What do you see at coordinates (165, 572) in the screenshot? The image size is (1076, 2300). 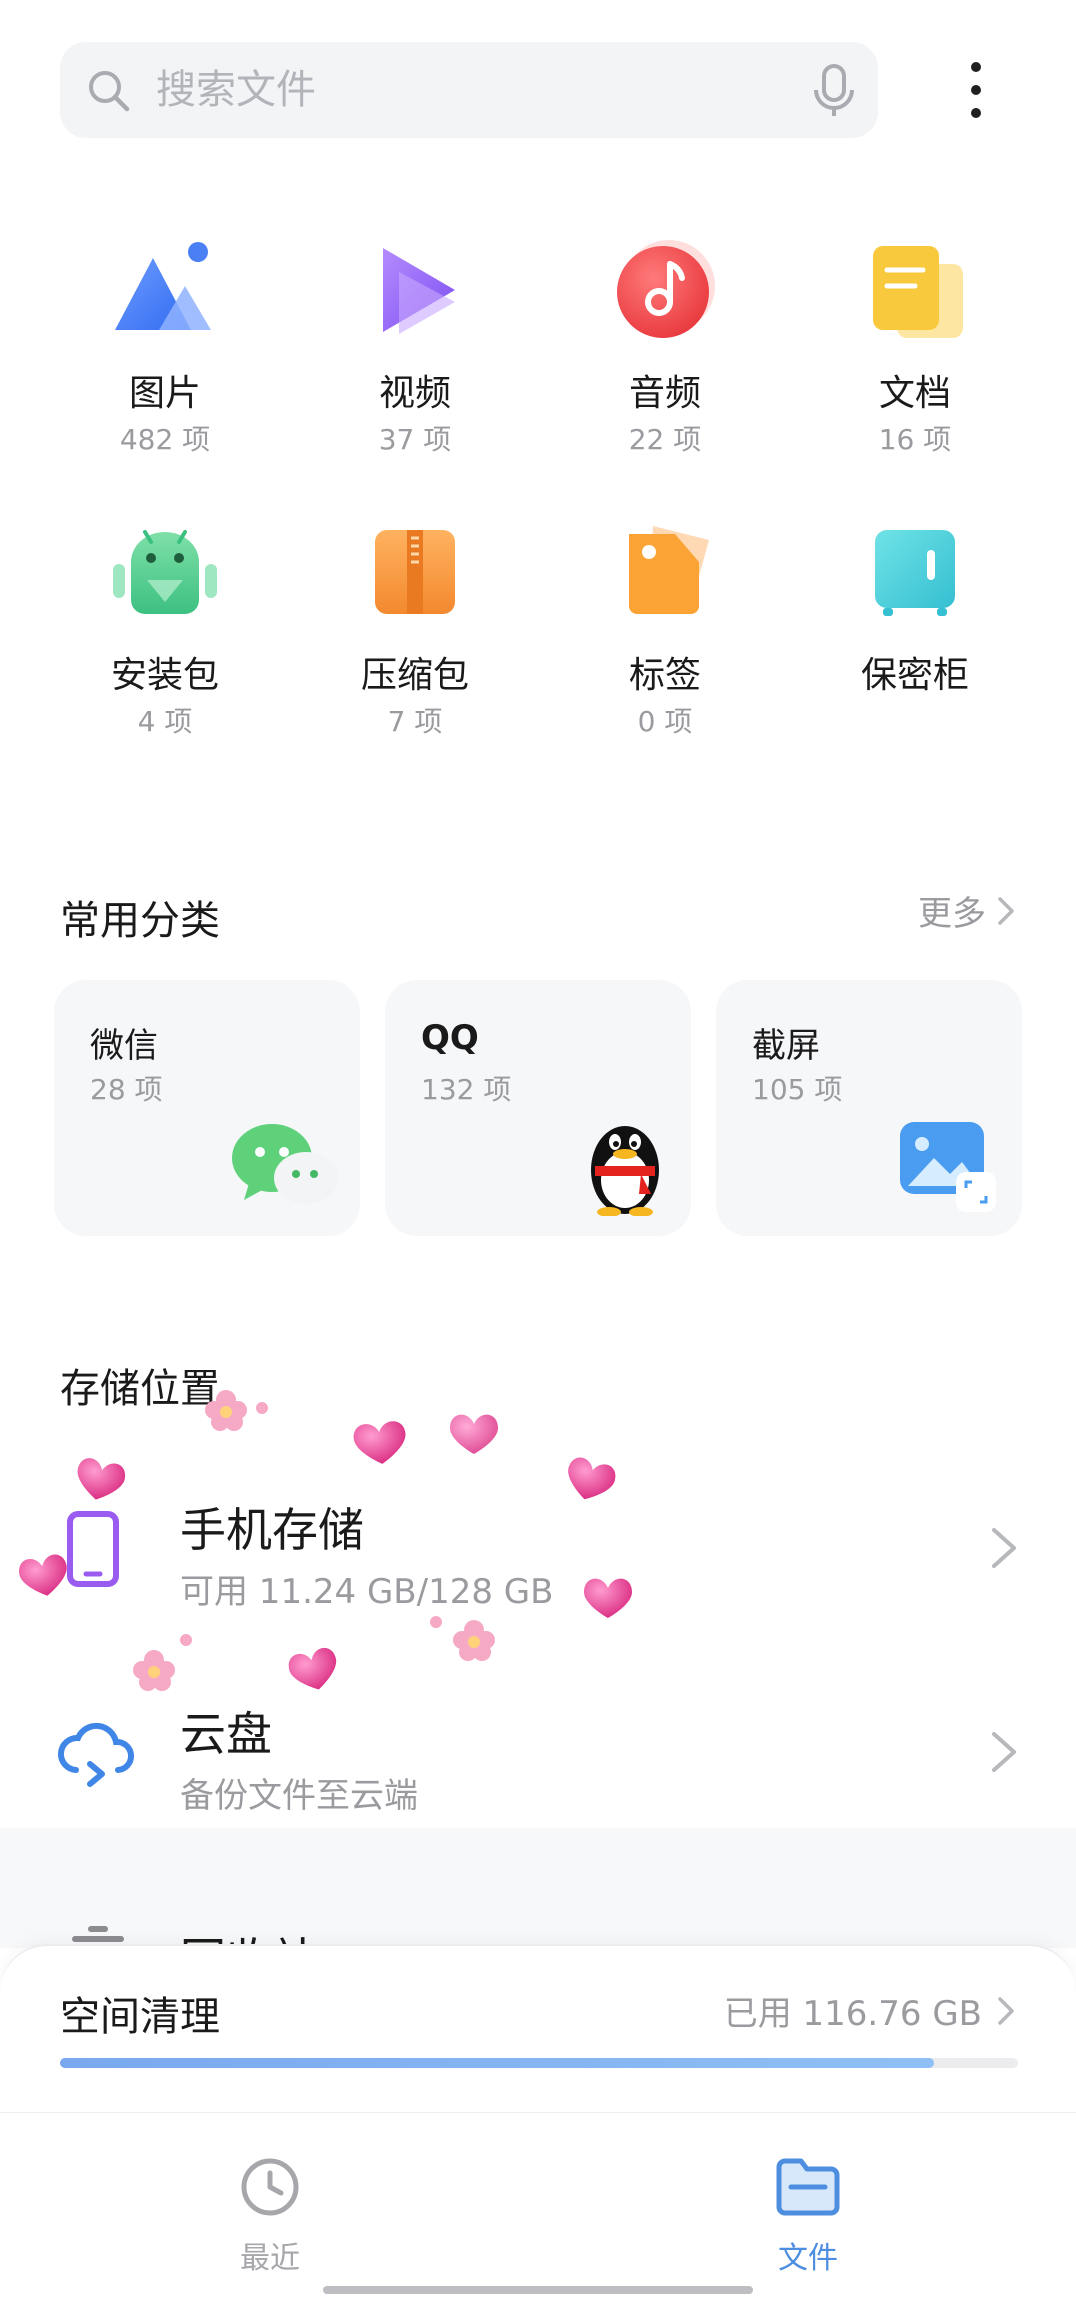 I see `android-icon` at bounding box center [165, 572].